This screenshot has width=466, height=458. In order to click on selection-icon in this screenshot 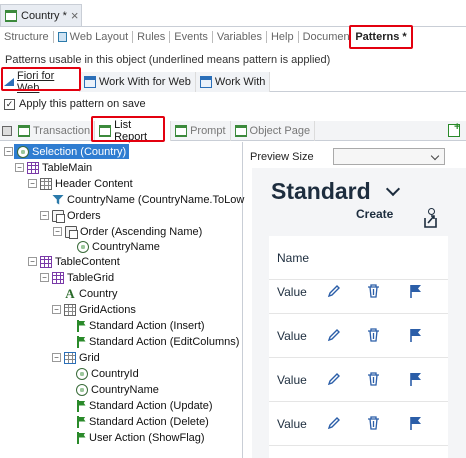, I will do `click(23, 151)`.